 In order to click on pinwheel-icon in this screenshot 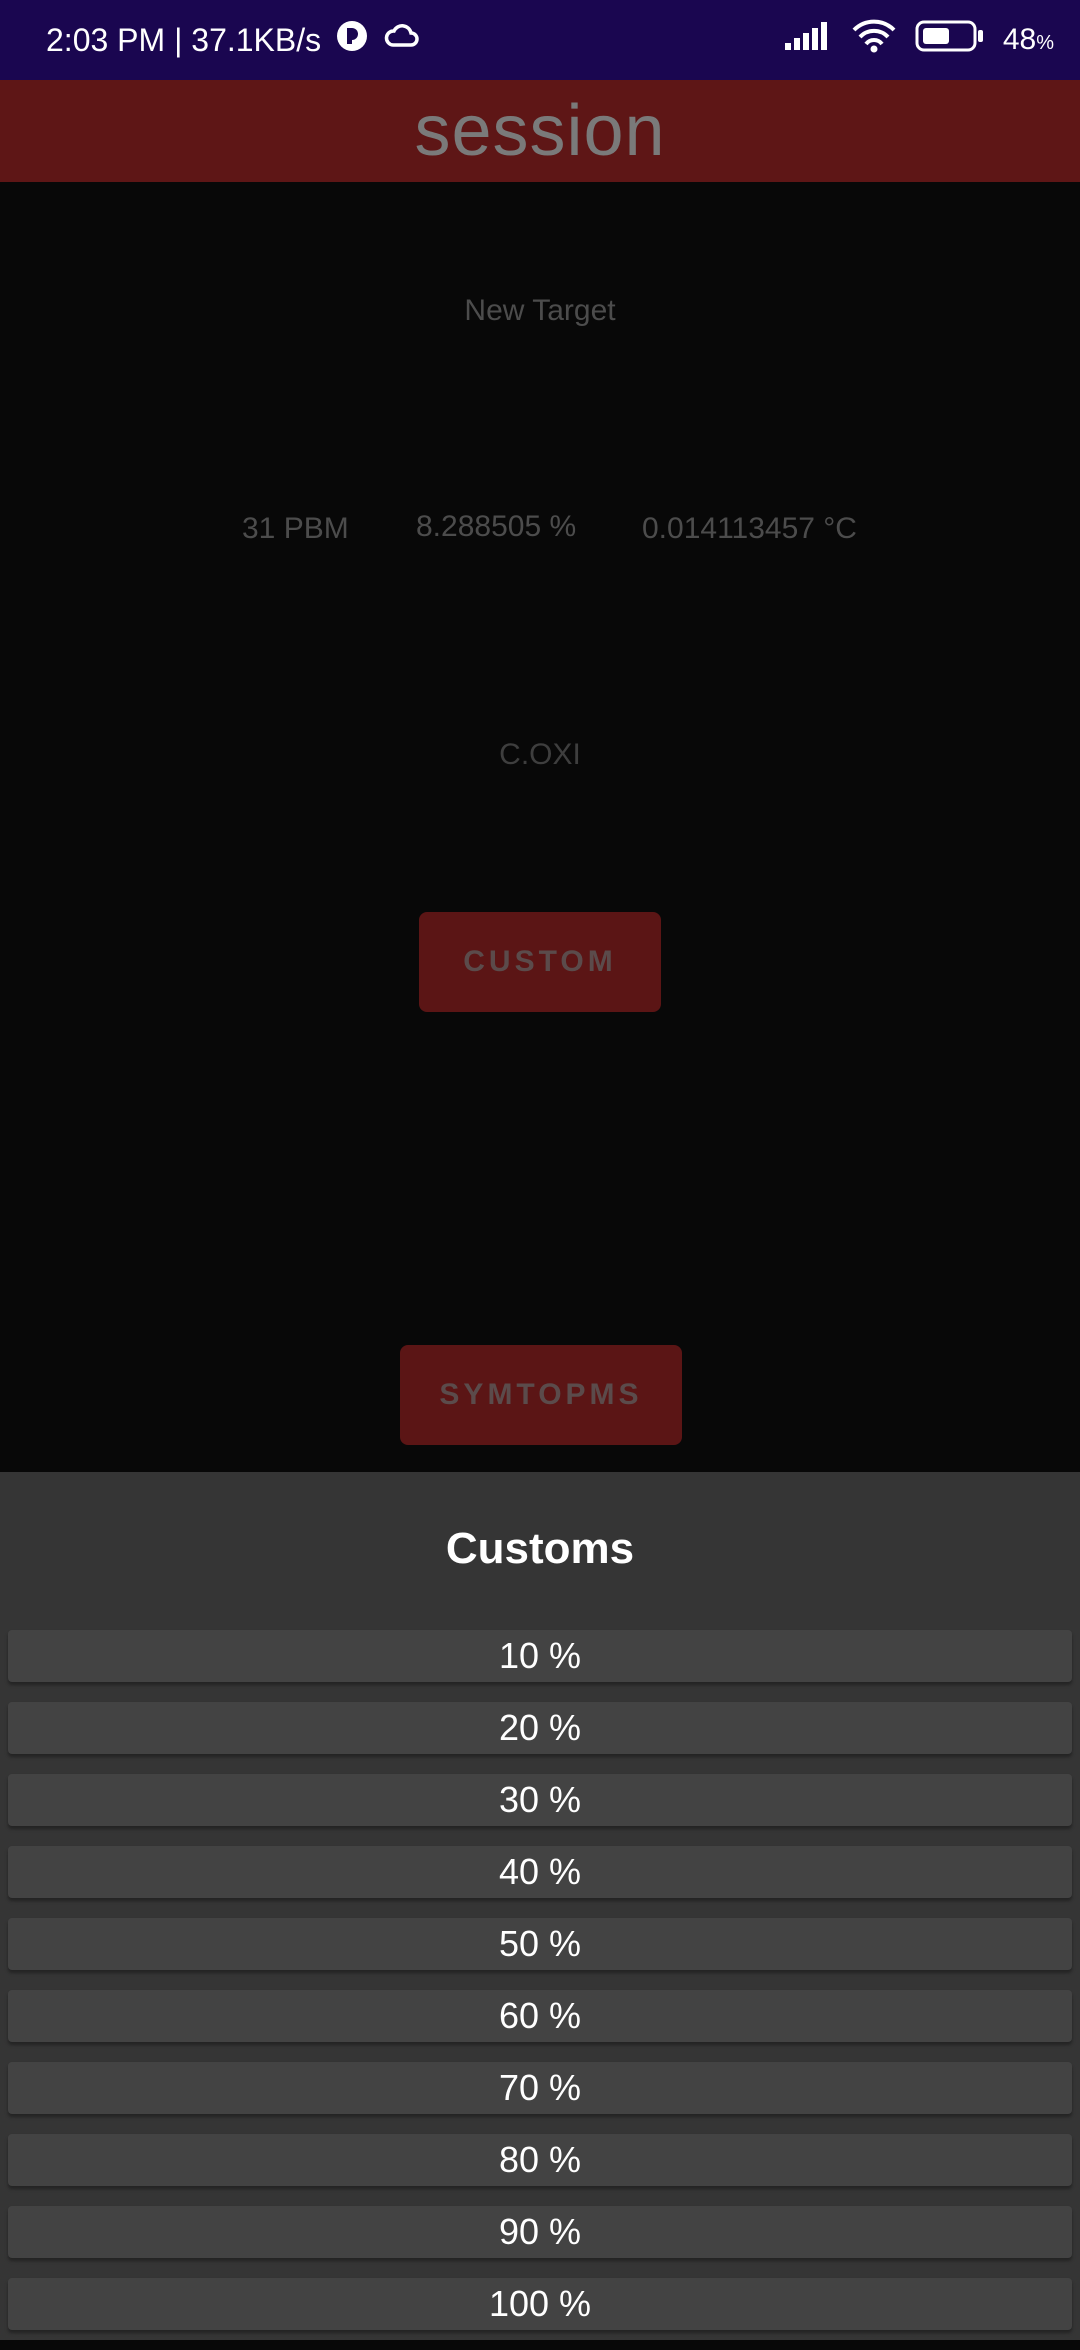, I will do `click(352, 40)`.